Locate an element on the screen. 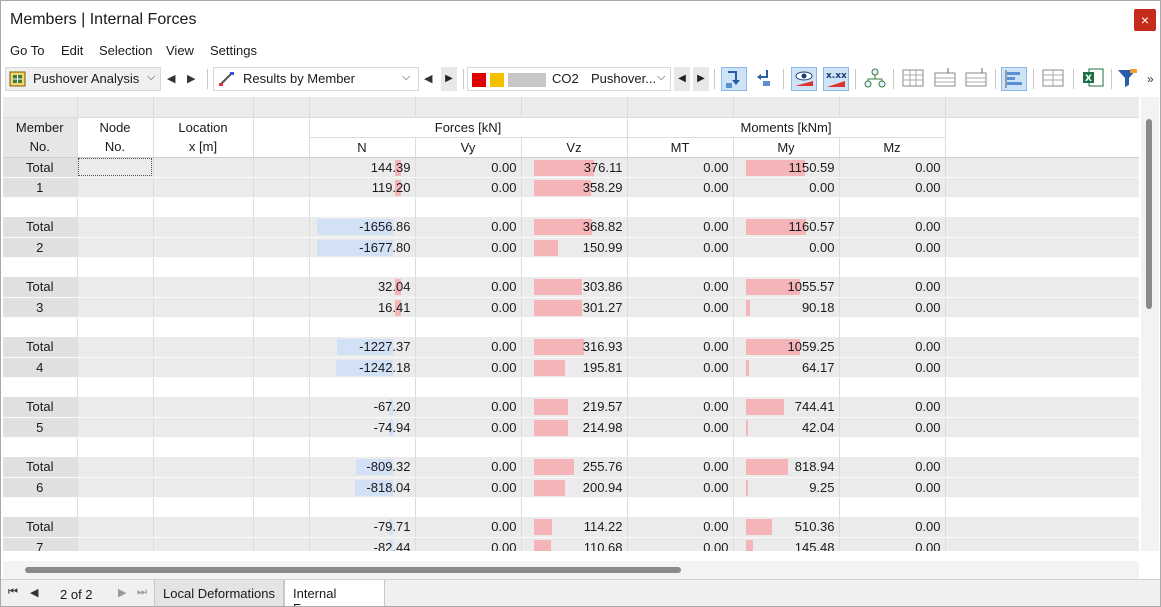  filter-button is located at coordinates (1128, 79).